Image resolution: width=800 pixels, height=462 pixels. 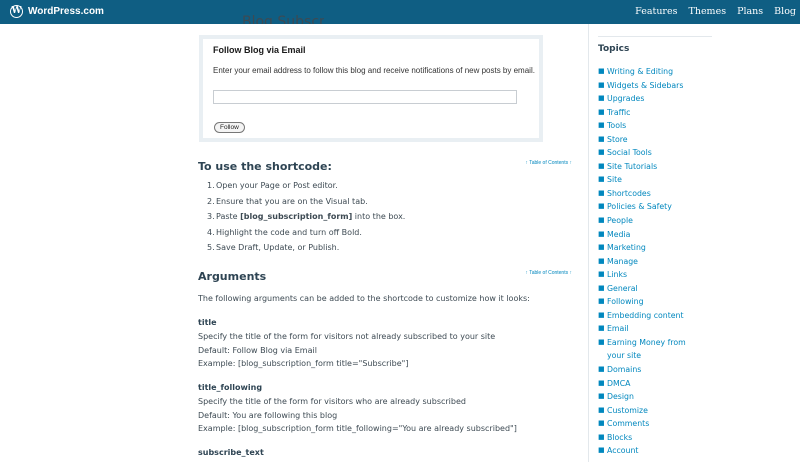 What do you see at coordinates (657, 167) in the screenshot?
I see `topic-link: Site Tutorials` at bounding box center [657, 167].